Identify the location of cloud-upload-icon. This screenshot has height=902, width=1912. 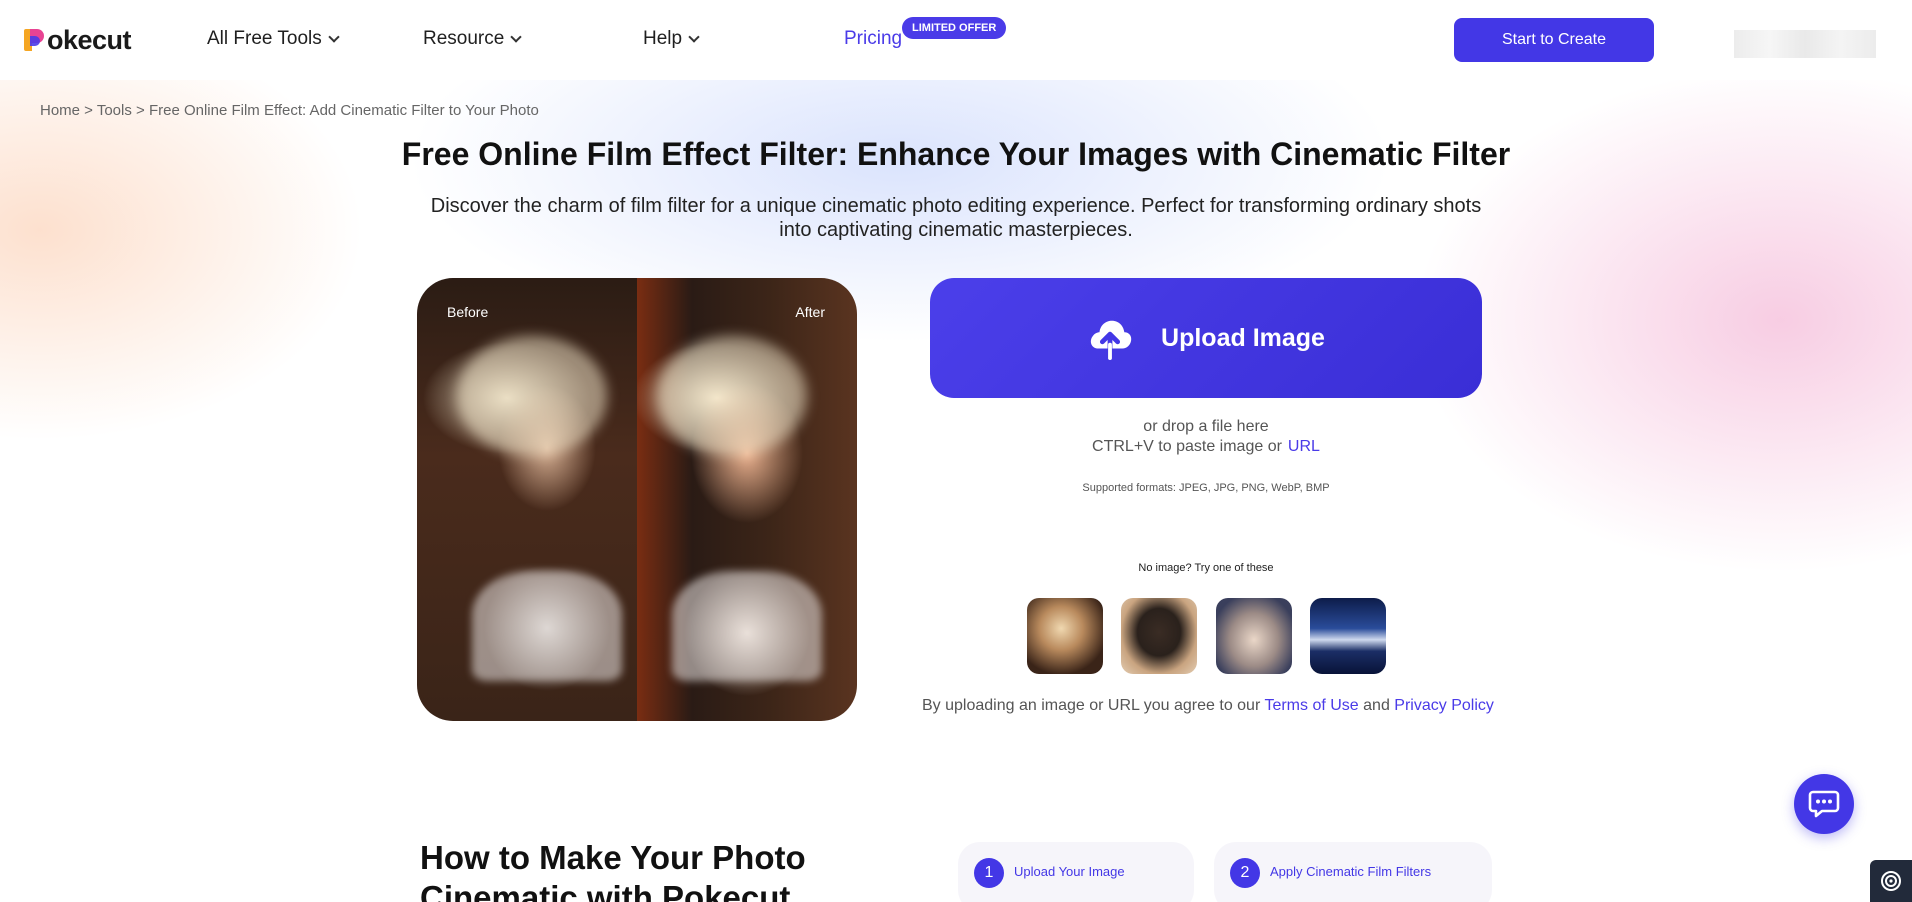
(1111, 340).